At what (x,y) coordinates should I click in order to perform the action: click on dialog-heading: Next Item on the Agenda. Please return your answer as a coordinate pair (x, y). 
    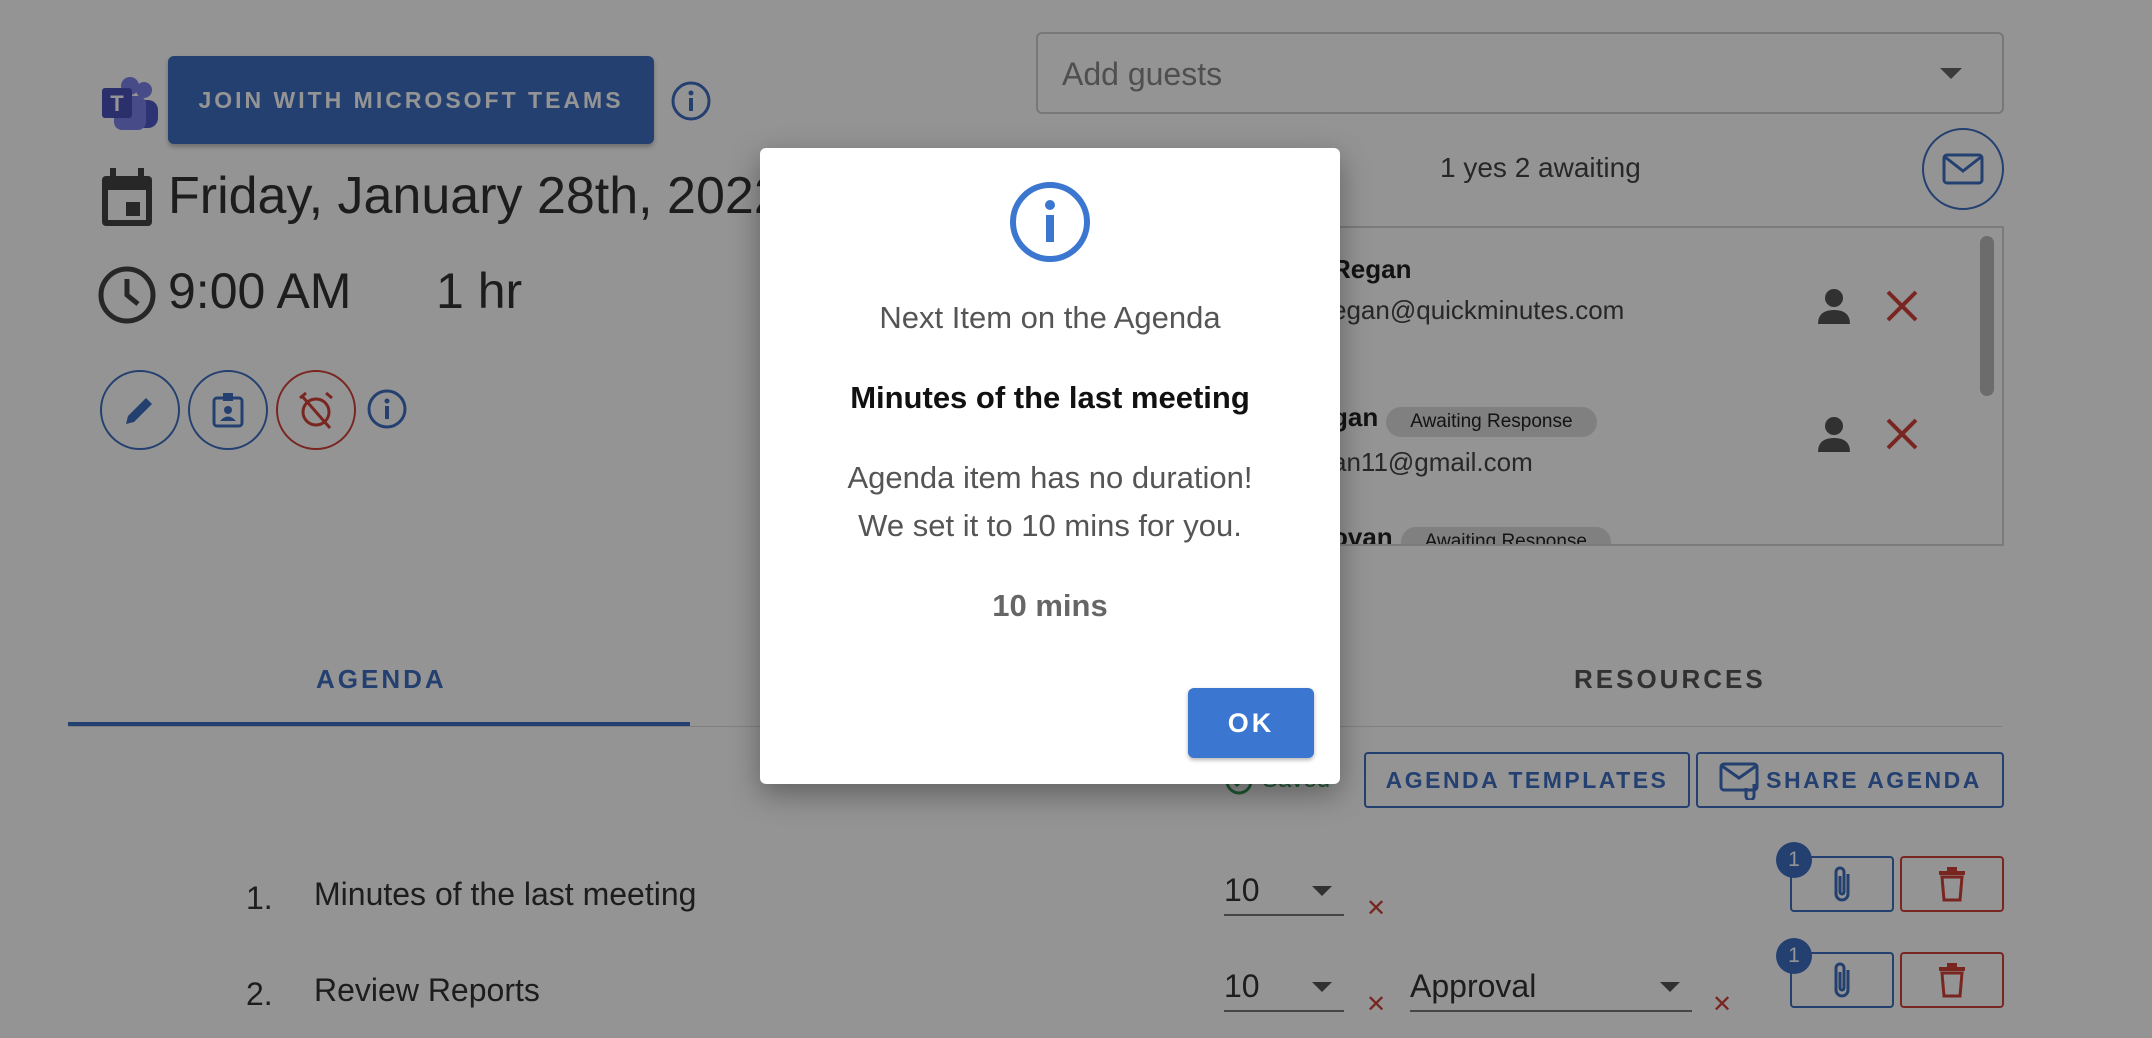
    Looking at the image, I should click on (1050, 317).